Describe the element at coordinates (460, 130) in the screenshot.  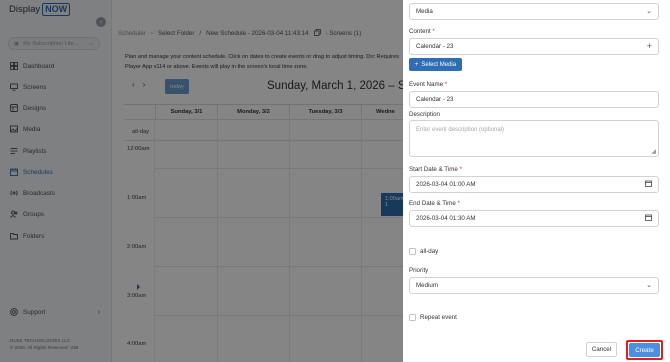
I see `description-placeholder: Enter event description (optional)` at that location.